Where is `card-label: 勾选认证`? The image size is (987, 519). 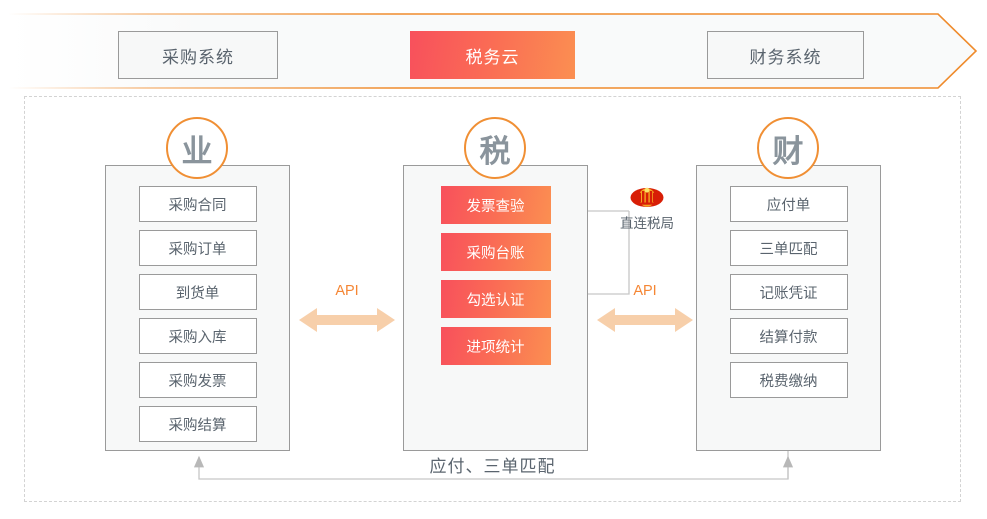 card-label: 勾选认证 is located at coordinates (495, 300).